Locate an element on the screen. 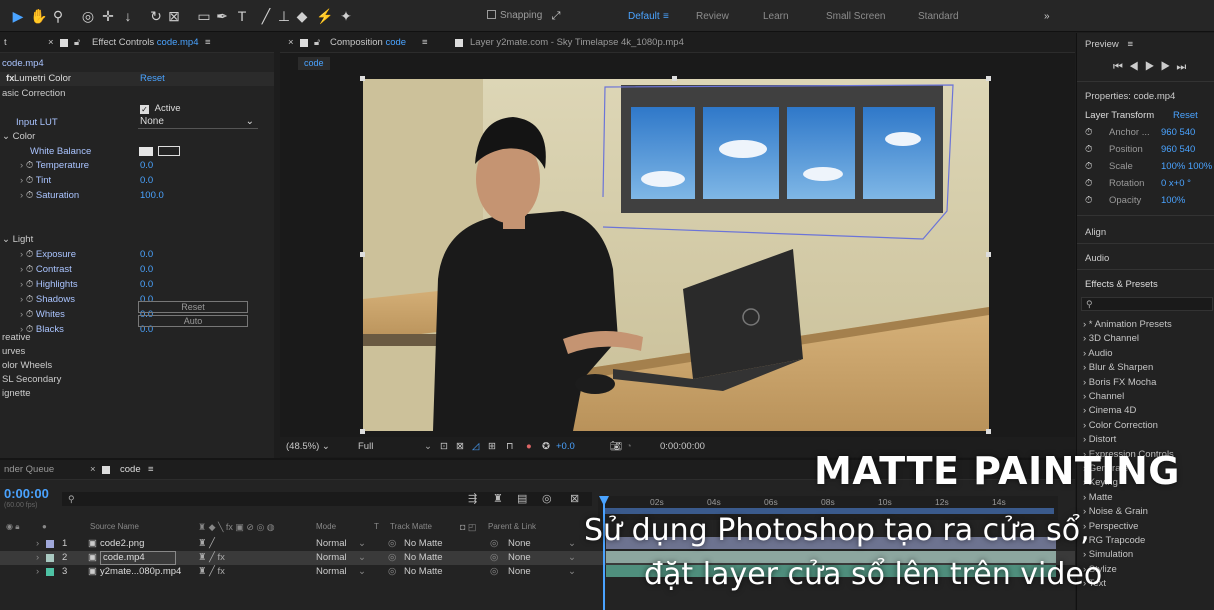  effects-category: › Audio is located at coordinates (1098, 353).